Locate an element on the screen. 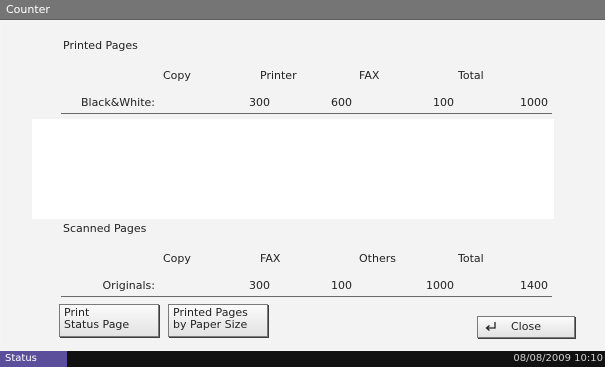  scanned-header-copy: Copy is located at coordinates (177, 258).